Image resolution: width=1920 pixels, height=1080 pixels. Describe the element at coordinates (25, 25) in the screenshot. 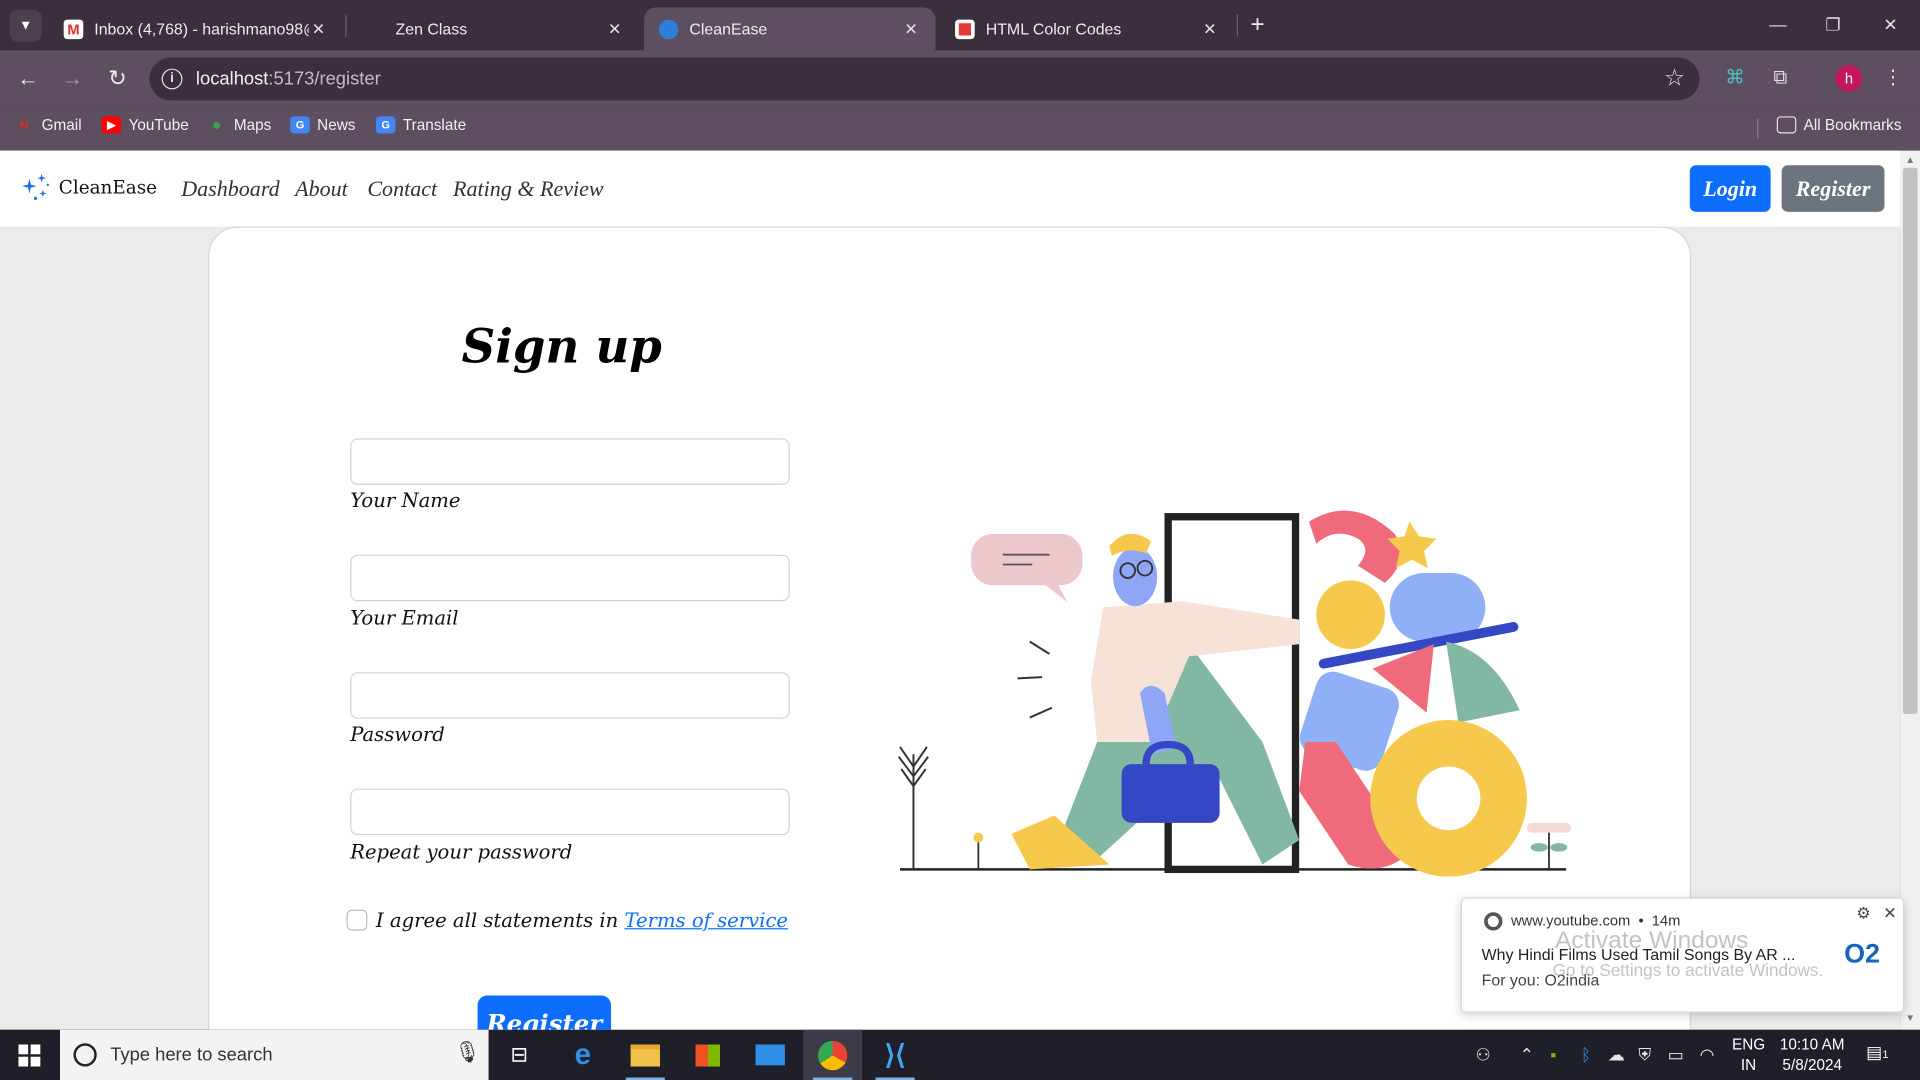

I see `tab-search-button: ▼` at that location.